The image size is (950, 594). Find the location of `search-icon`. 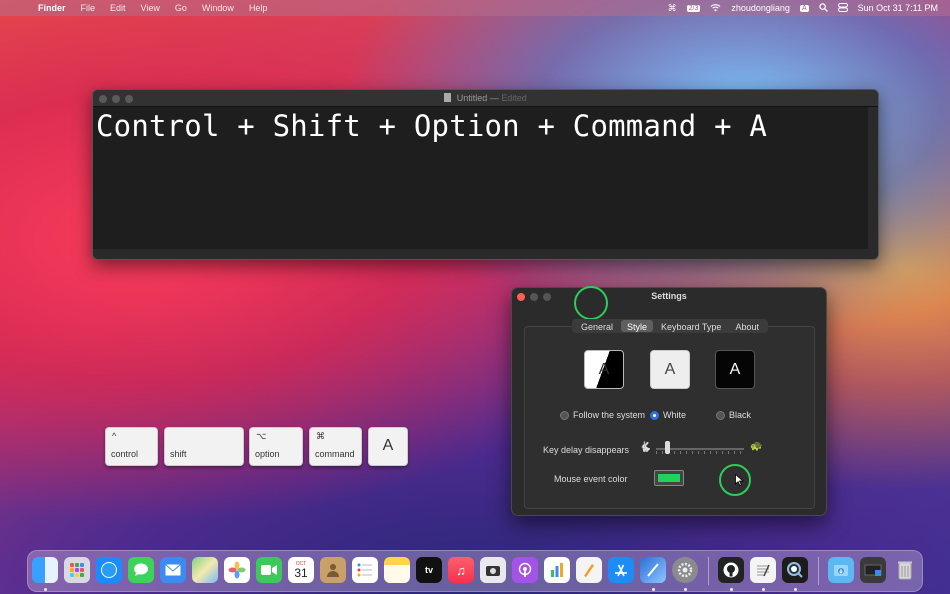

search-icon is located at coordinates (823, 8).